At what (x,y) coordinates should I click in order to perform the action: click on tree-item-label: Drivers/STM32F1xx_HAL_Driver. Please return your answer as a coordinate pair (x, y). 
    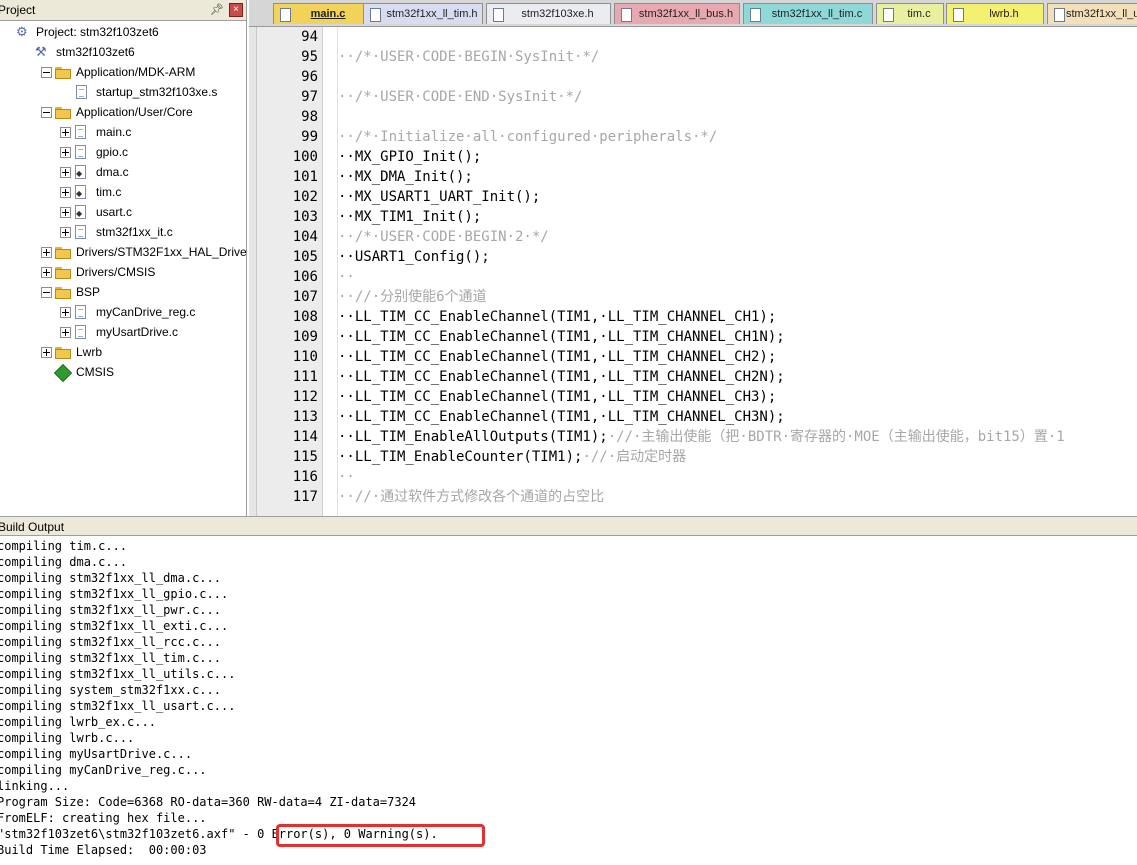
    Looking at the image, I should click on (161, 252).